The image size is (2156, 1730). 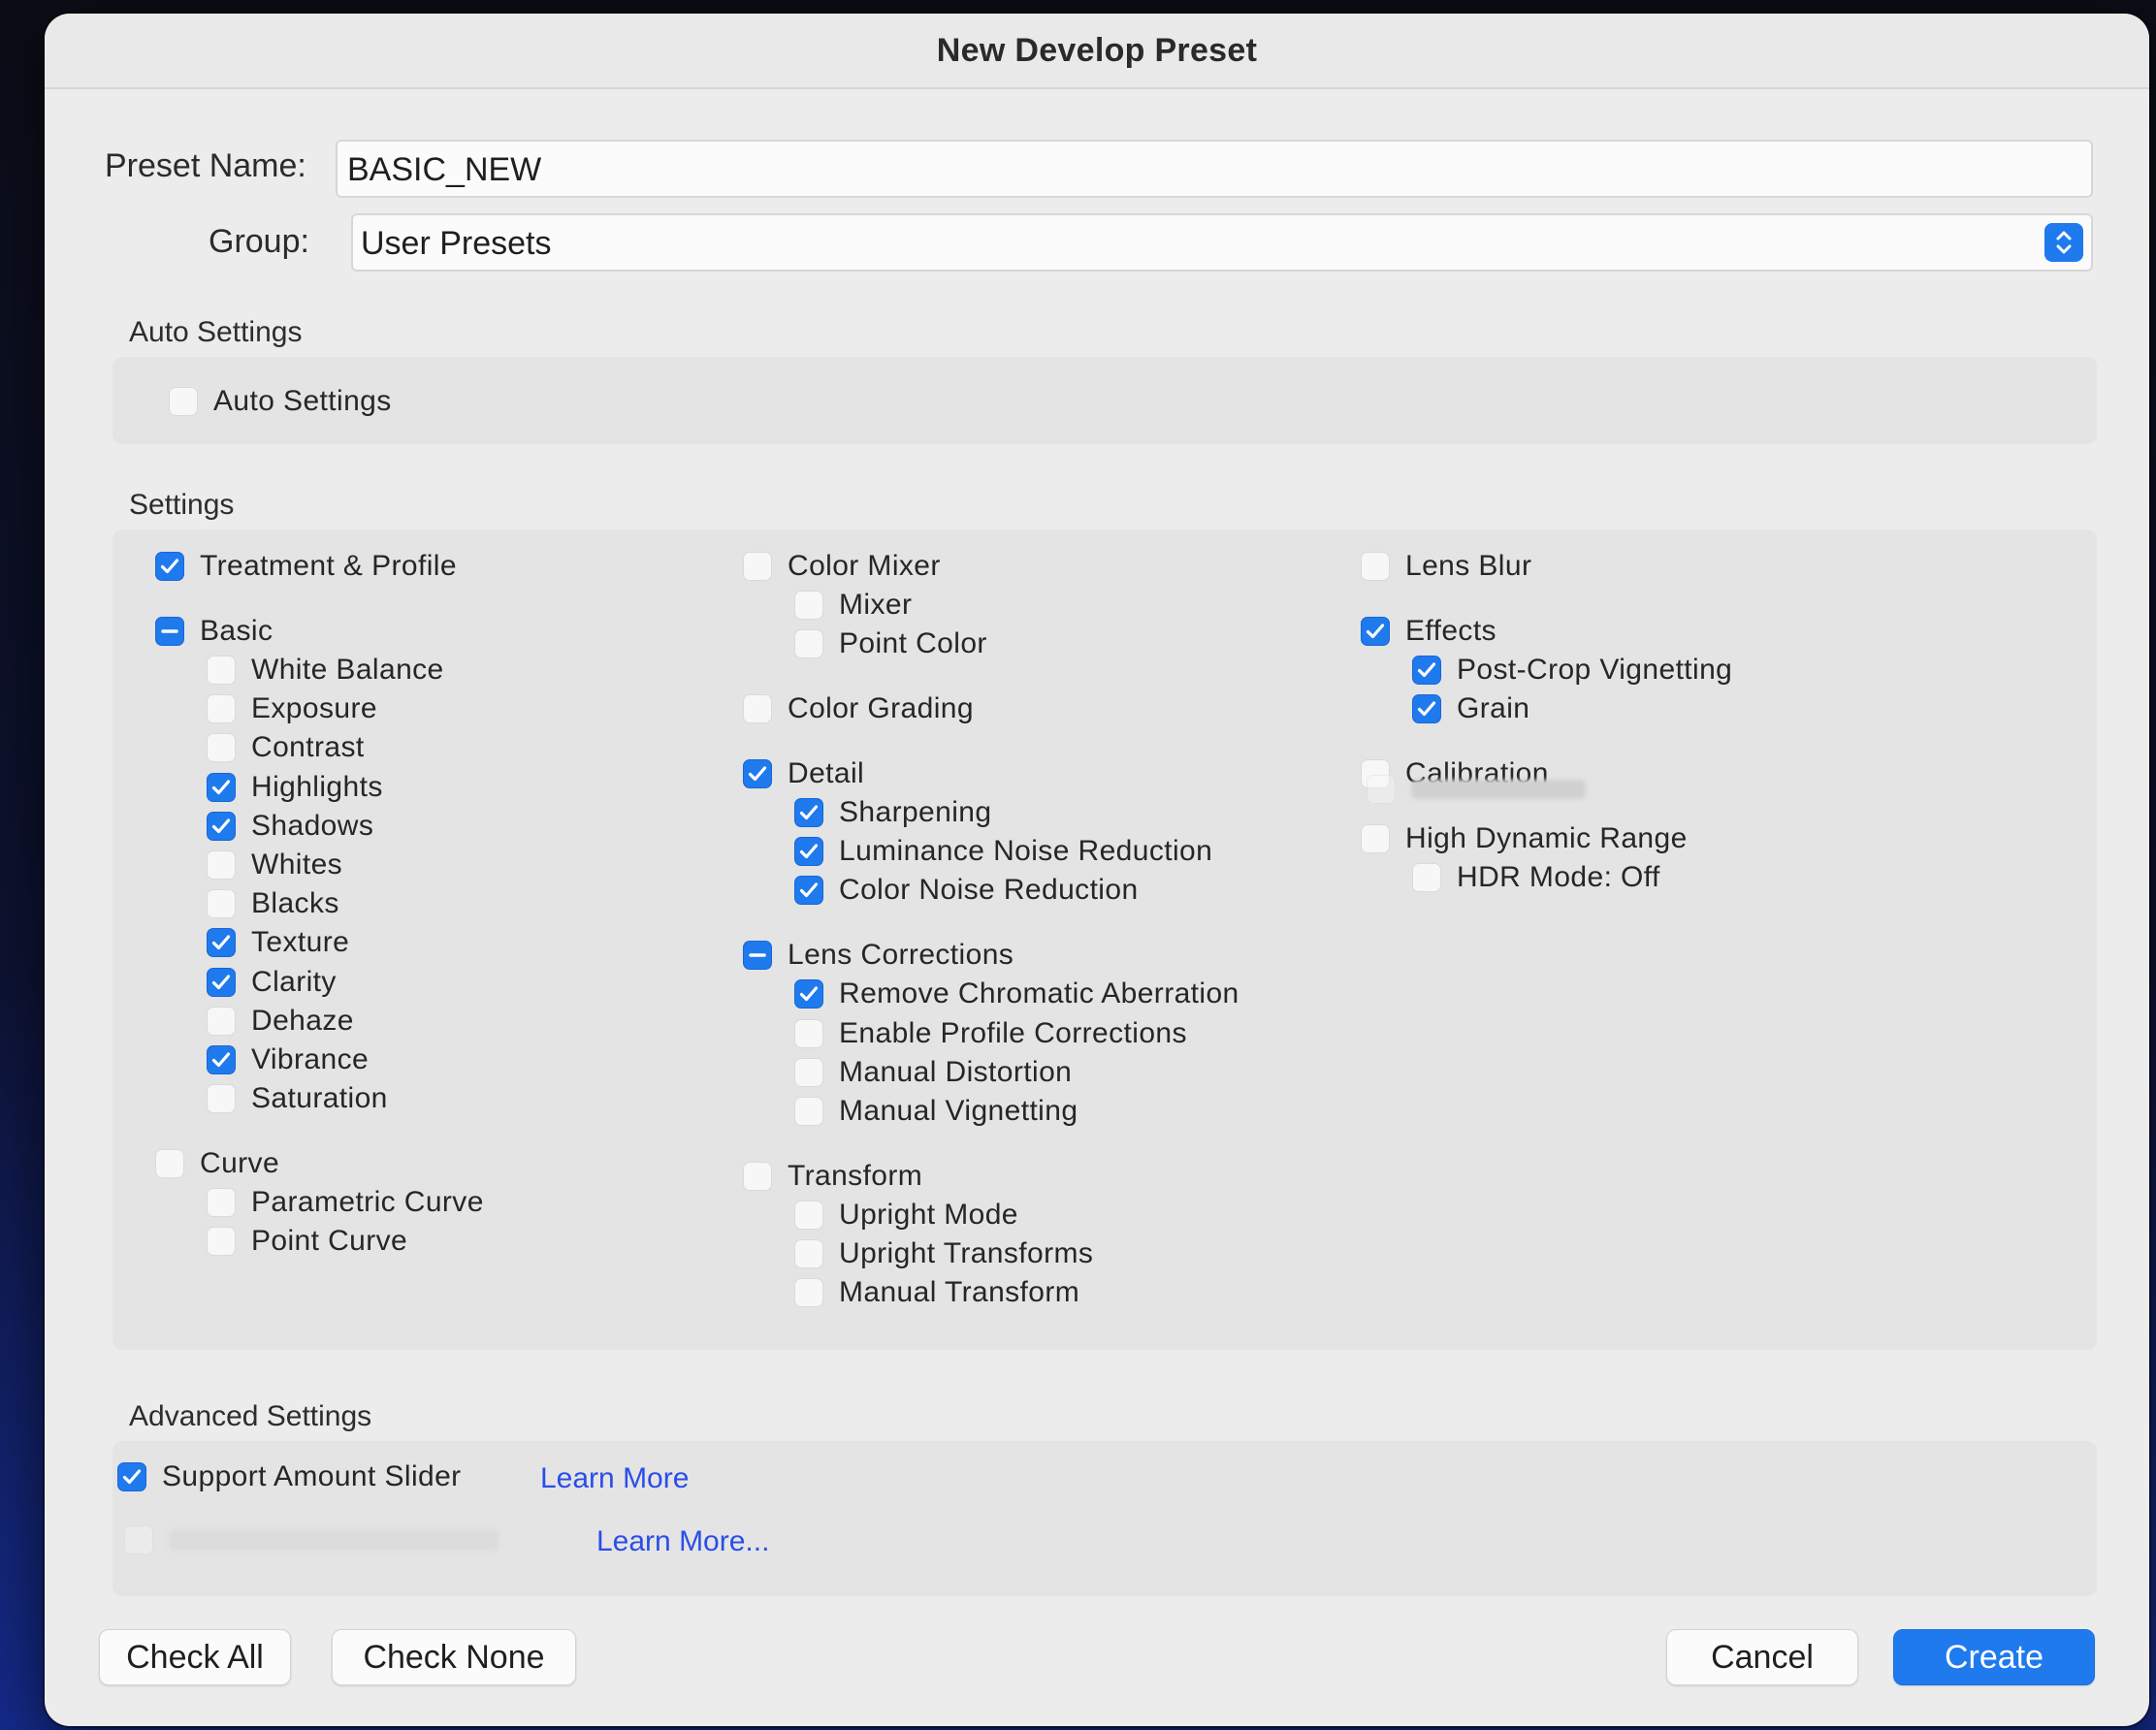 I want to click on advanced-settings-heading: Advanced Settings, so click(x=250, y=1416).